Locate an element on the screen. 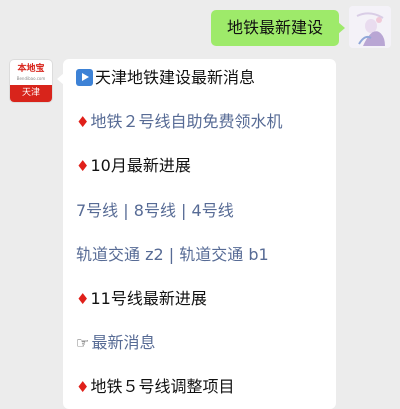 The width and height of the screenshot is (400, 409). line-7-link: 7号线 is located at coordinates (97, 210).